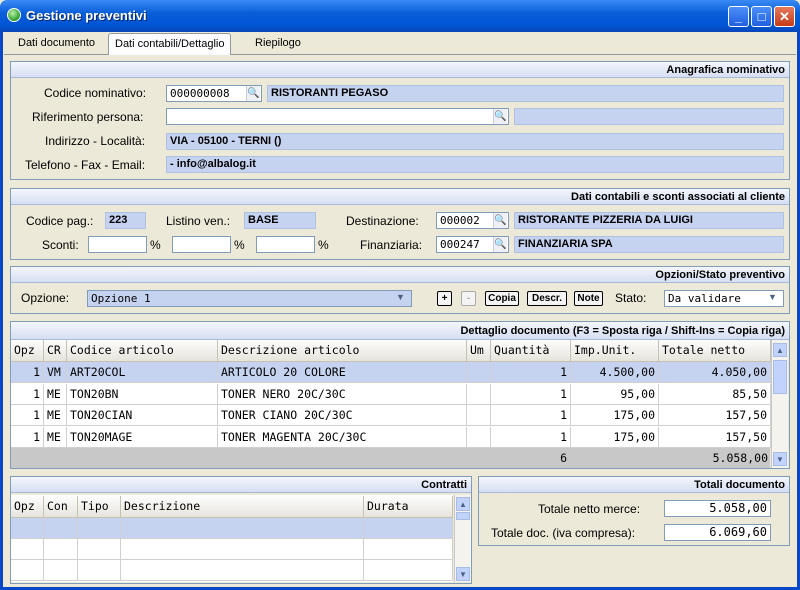  What do you see at coordinates (56, 44) in the screenshot?
I see `tab-dati-documento: Dati documento` at bounding box center [56, 44].